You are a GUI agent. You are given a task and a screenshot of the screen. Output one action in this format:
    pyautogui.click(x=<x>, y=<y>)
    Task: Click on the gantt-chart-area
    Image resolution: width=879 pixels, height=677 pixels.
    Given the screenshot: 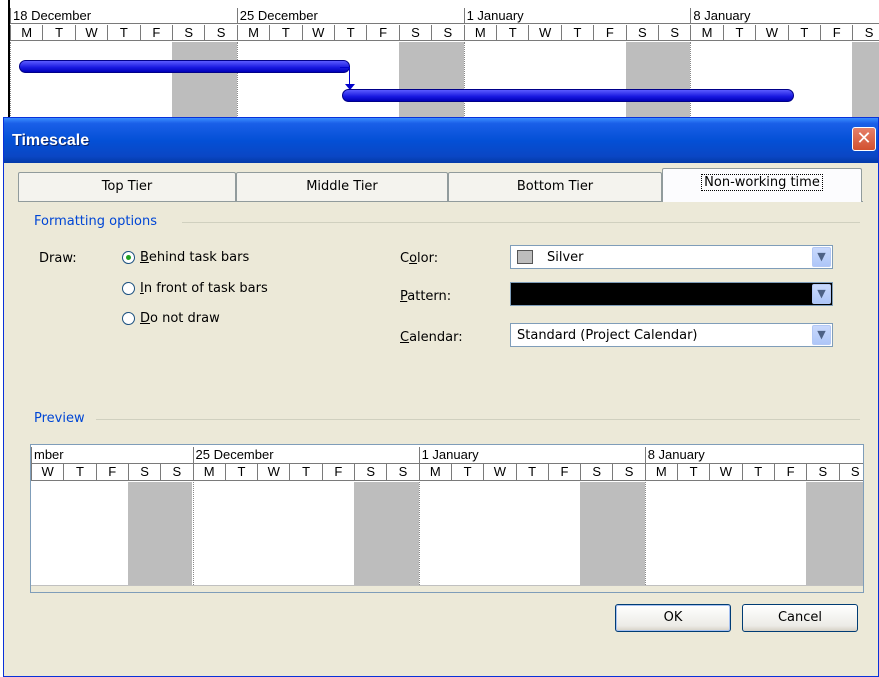 What is the action you would take?
    pyautogui.click(x=444, y=82)
    